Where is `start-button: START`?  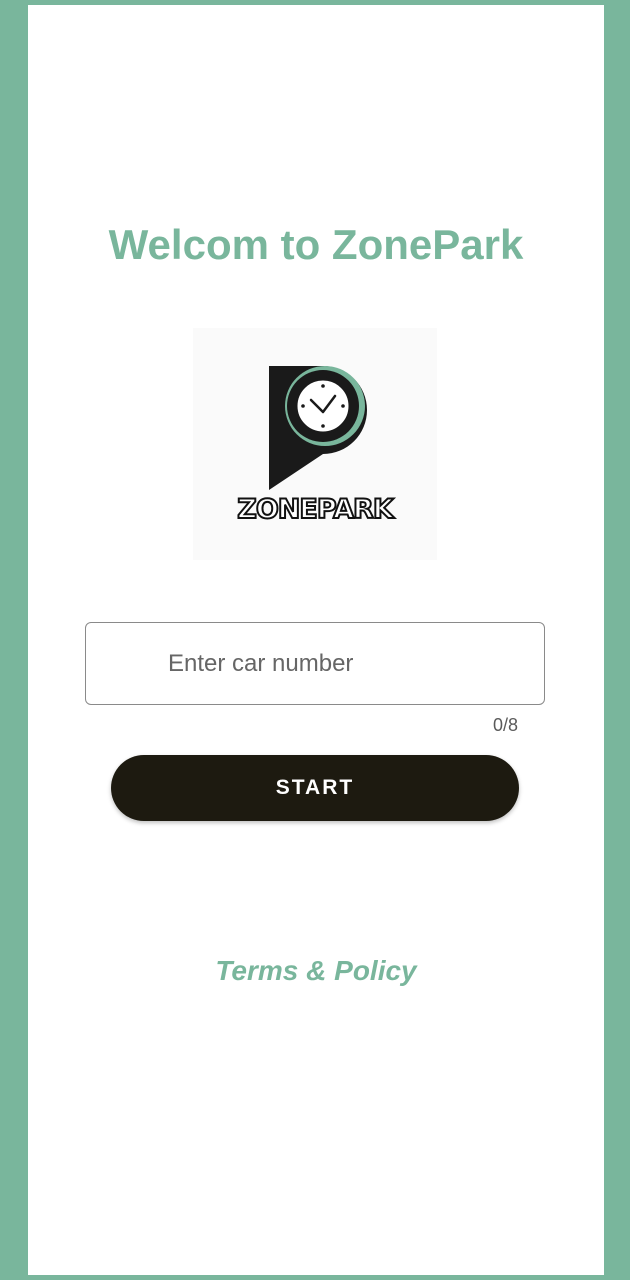 start-button: START is located at coordinates (315, 788).